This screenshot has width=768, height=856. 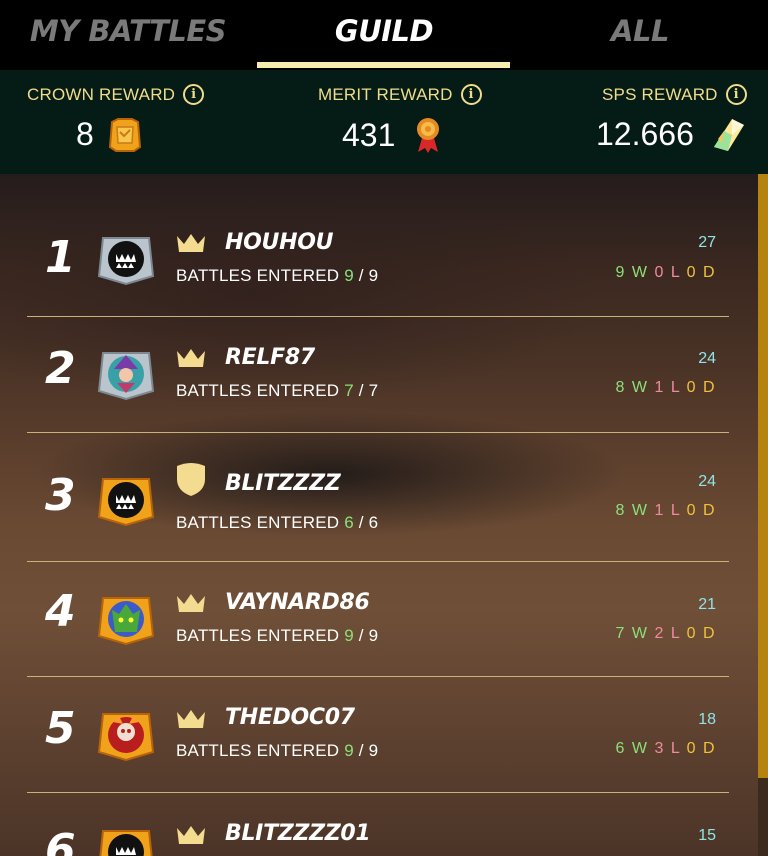 What do you see at coordinates (85, 134) in the screenshot?
I see `crown-reward-value: 8` at bounding box center [85, 134].